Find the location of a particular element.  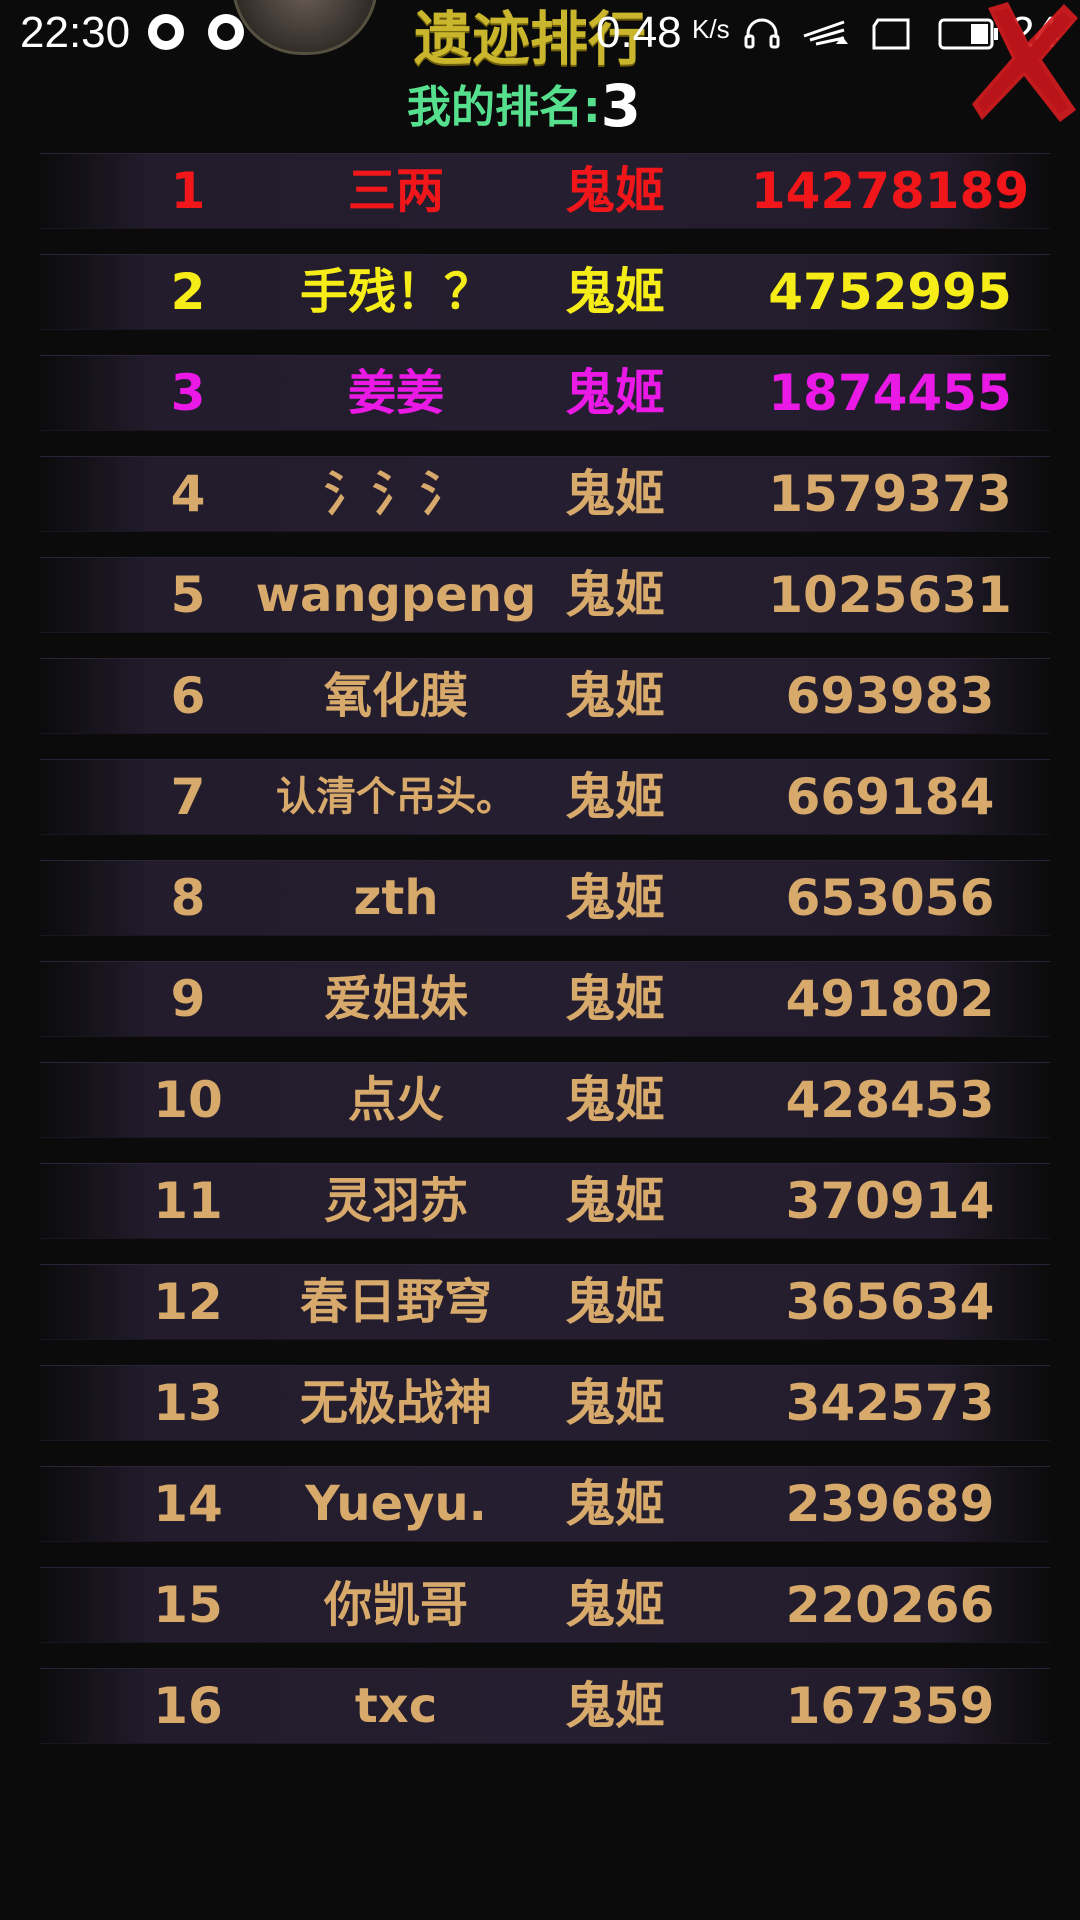

close-x-icon is located at coordinates (1025, 62).